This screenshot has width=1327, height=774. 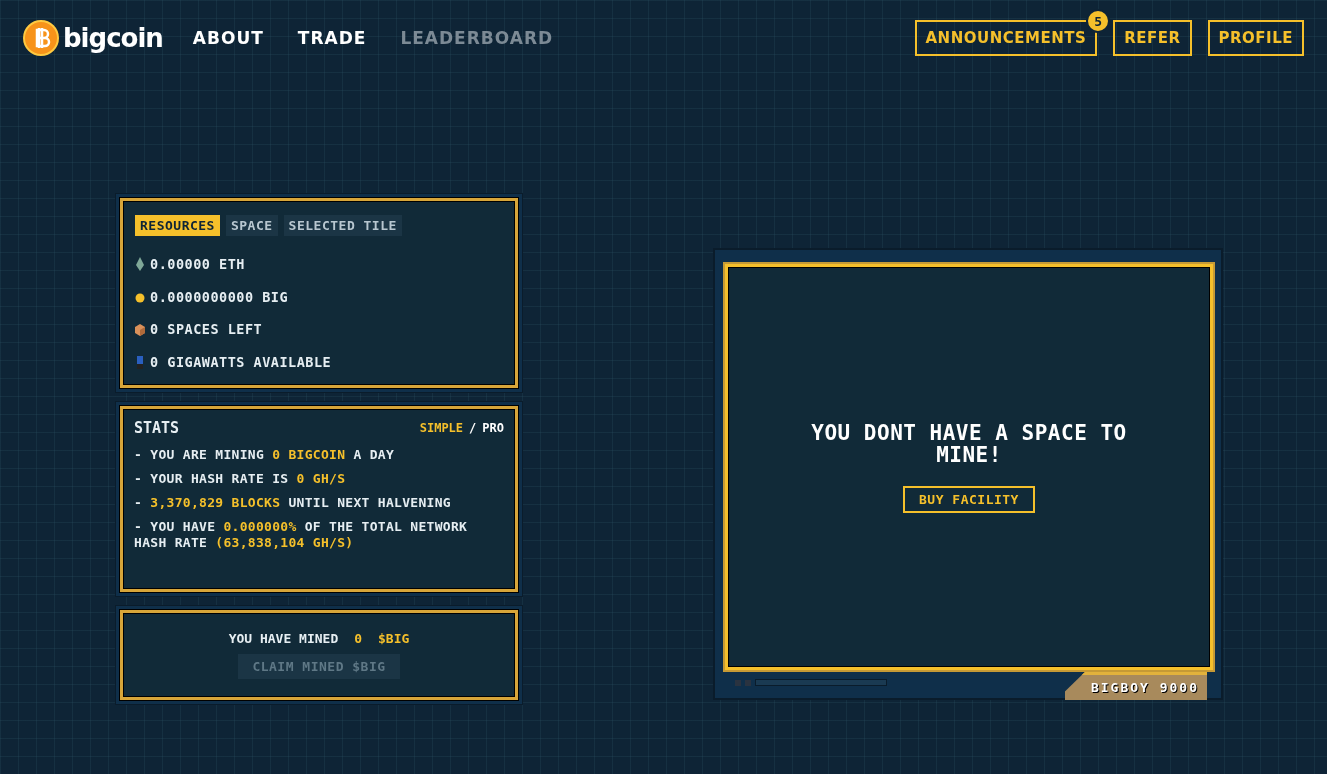 I want to click on panel-tab: RESOURCES, so click(x=177, y=225).